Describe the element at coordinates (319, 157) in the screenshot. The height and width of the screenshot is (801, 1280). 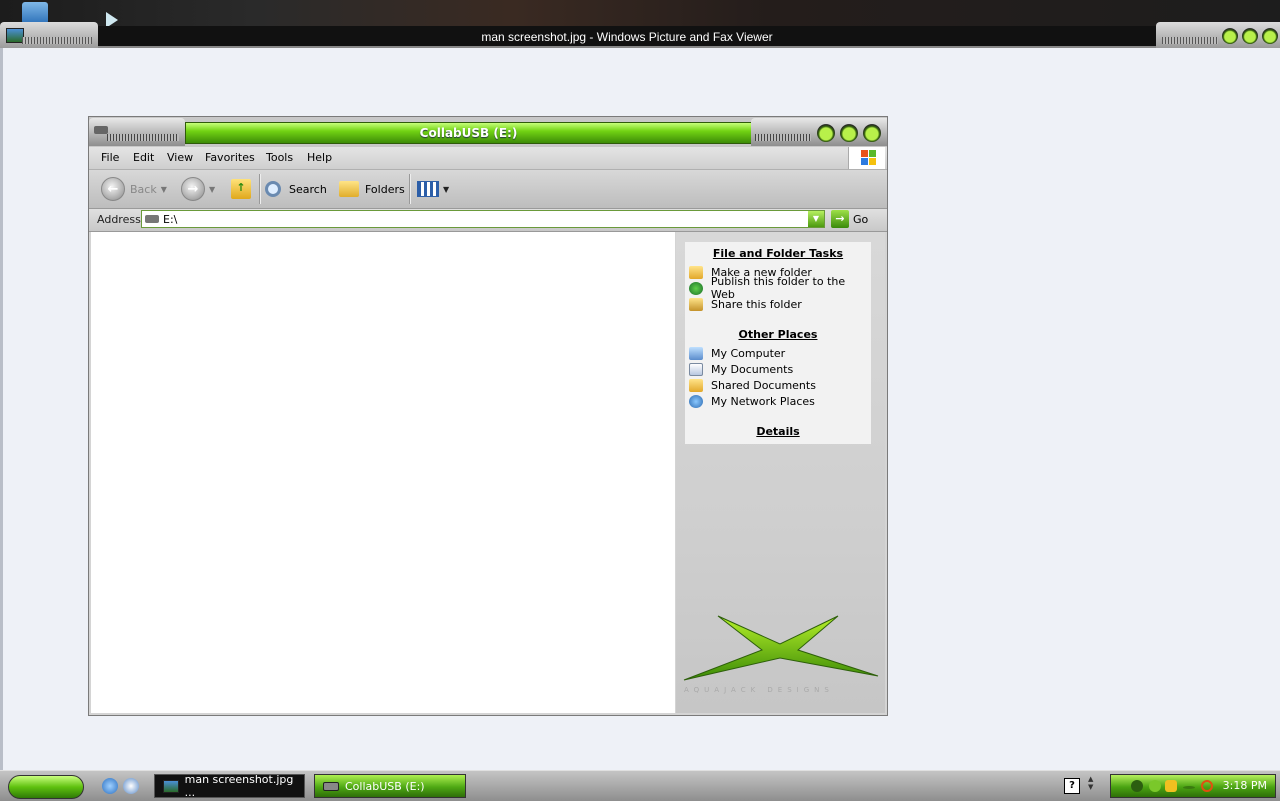
I see `menu-help: Help` at that location.